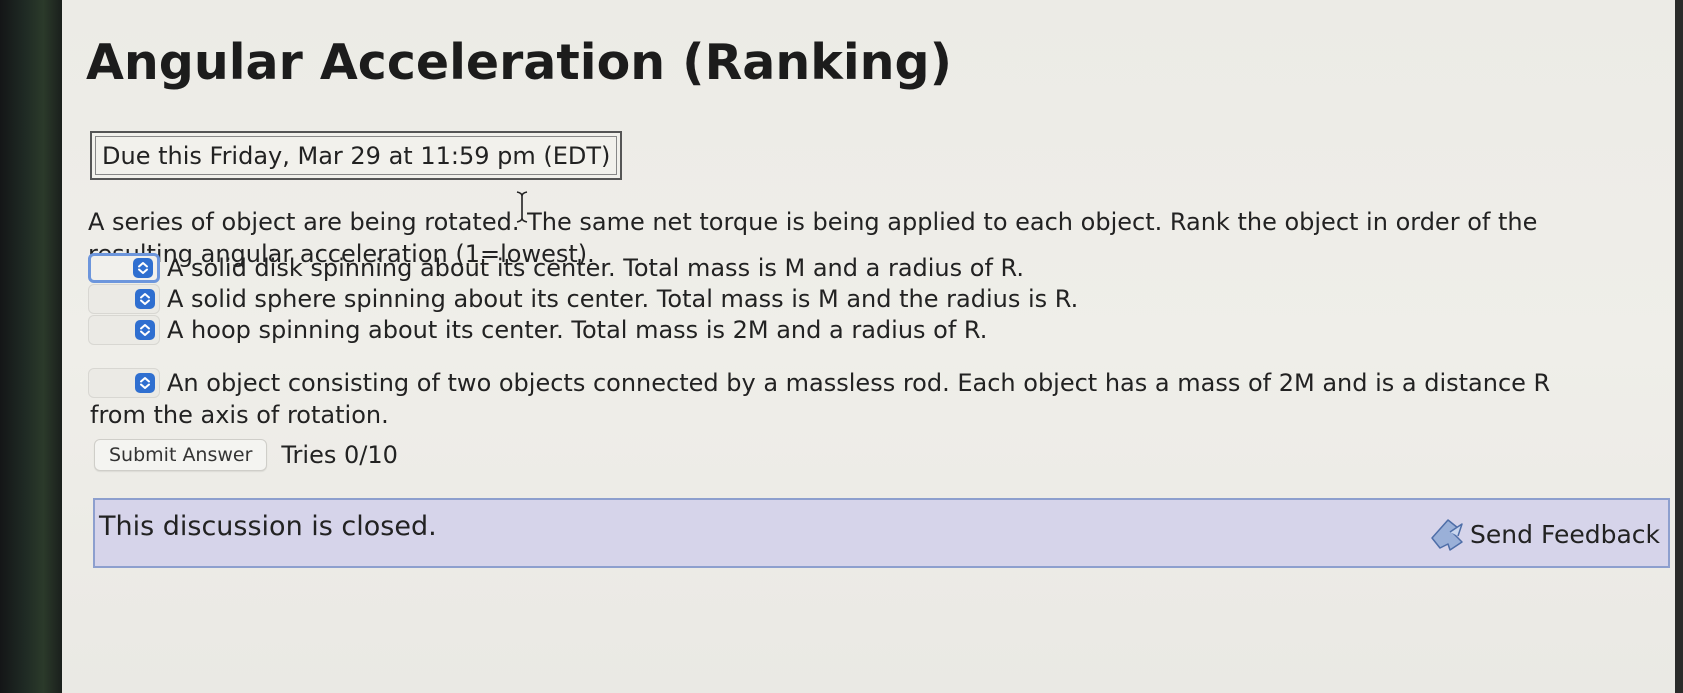 The height and width of the screenshot is (693, 1683). Describe the element at coordinates (881, 533) in the screenshot. I see `discussion-banner: This discussion is closed. Send Feedback` at that location.